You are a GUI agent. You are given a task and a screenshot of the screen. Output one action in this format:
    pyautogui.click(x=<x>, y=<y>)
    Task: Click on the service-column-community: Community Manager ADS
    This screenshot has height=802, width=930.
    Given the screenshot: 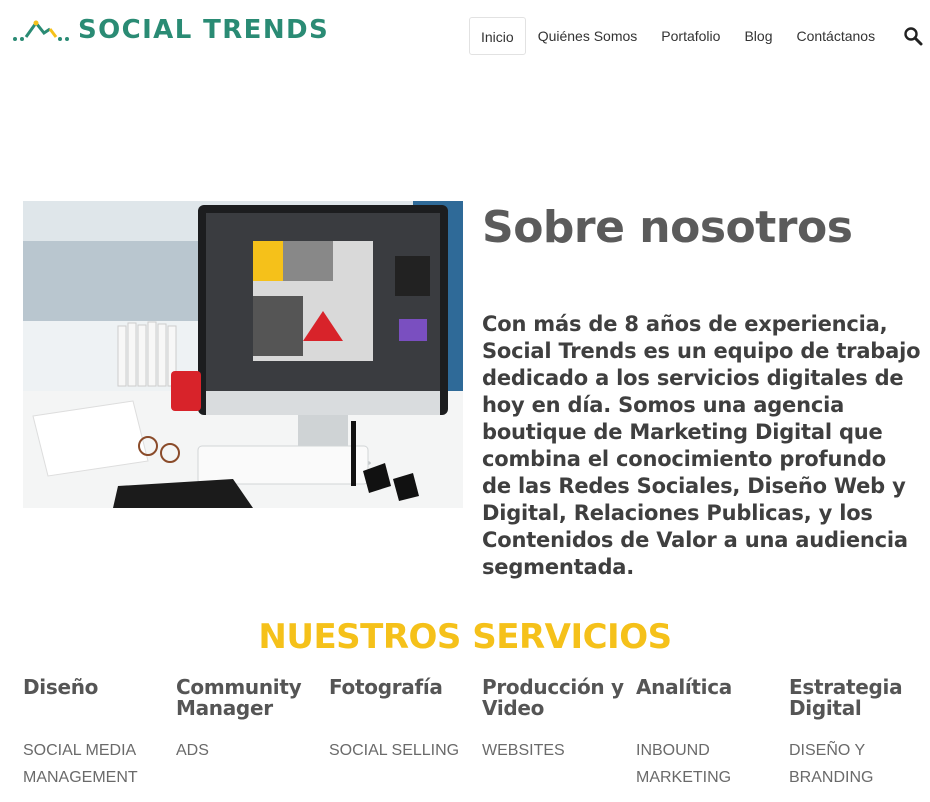 What is the action you would take?
    pyautogui.click(x=251, y=720)
    